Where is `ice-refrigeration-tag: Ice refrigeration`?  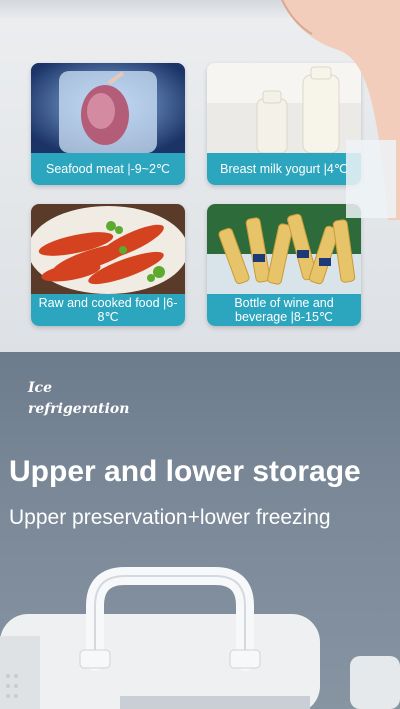 ice-refrigeration-tag: Ice refrigeration is located at coordinates (78, 399).